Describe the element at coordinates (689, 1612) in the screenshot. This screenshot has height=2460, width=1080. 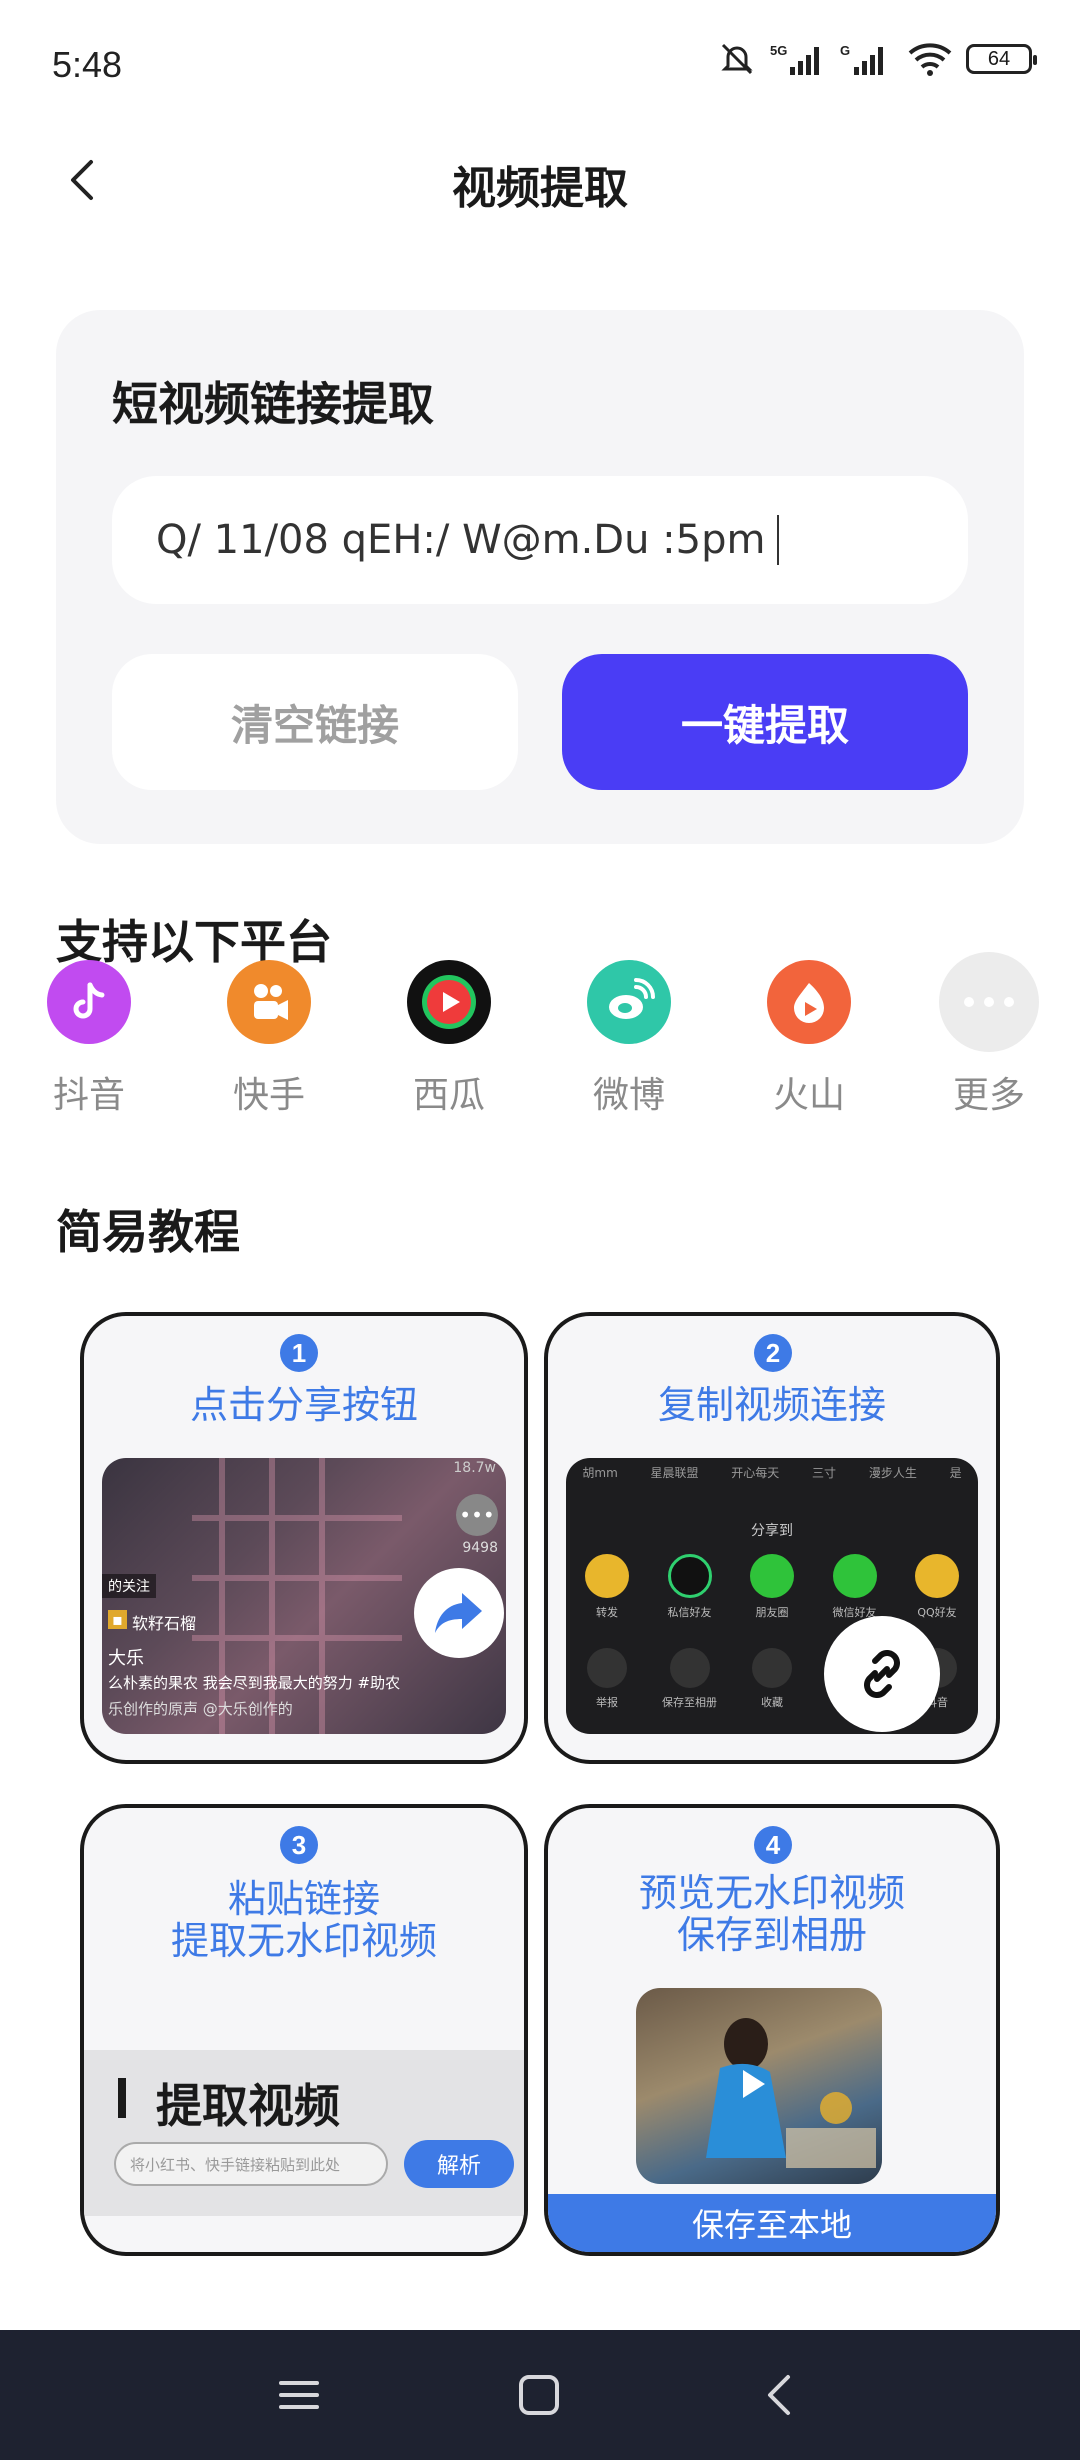
I see `share-option-label: 私信好友` at that location.